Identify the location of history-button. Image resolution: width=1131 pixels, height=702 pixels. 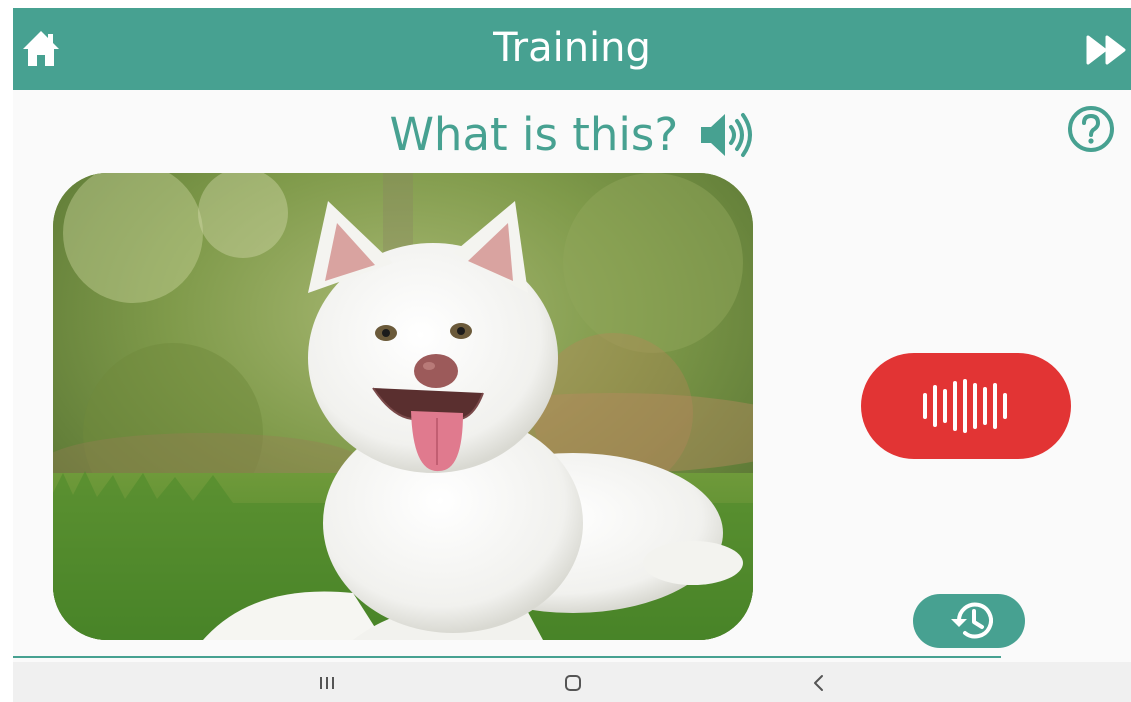
(969, 621).